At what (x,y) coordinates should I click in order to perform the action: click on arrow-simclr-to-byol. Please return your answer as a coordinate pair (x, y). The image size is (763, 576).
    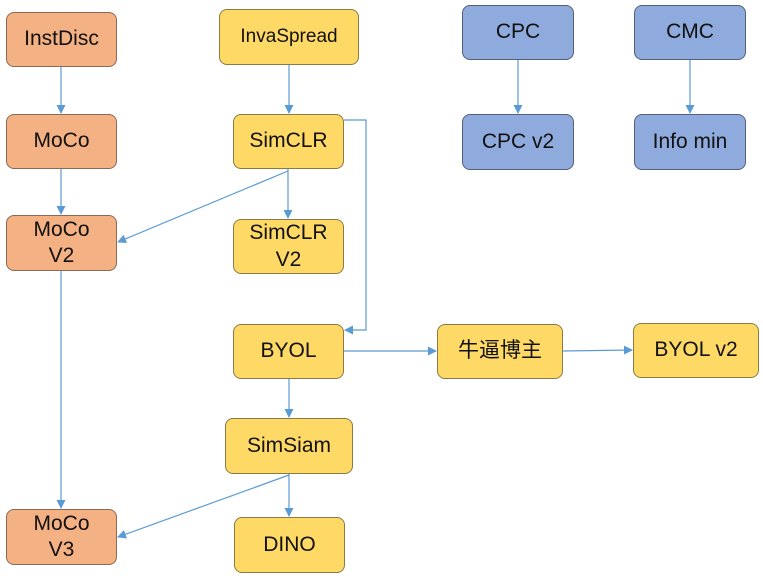
    Looking at the image, I should click on (355, 227).